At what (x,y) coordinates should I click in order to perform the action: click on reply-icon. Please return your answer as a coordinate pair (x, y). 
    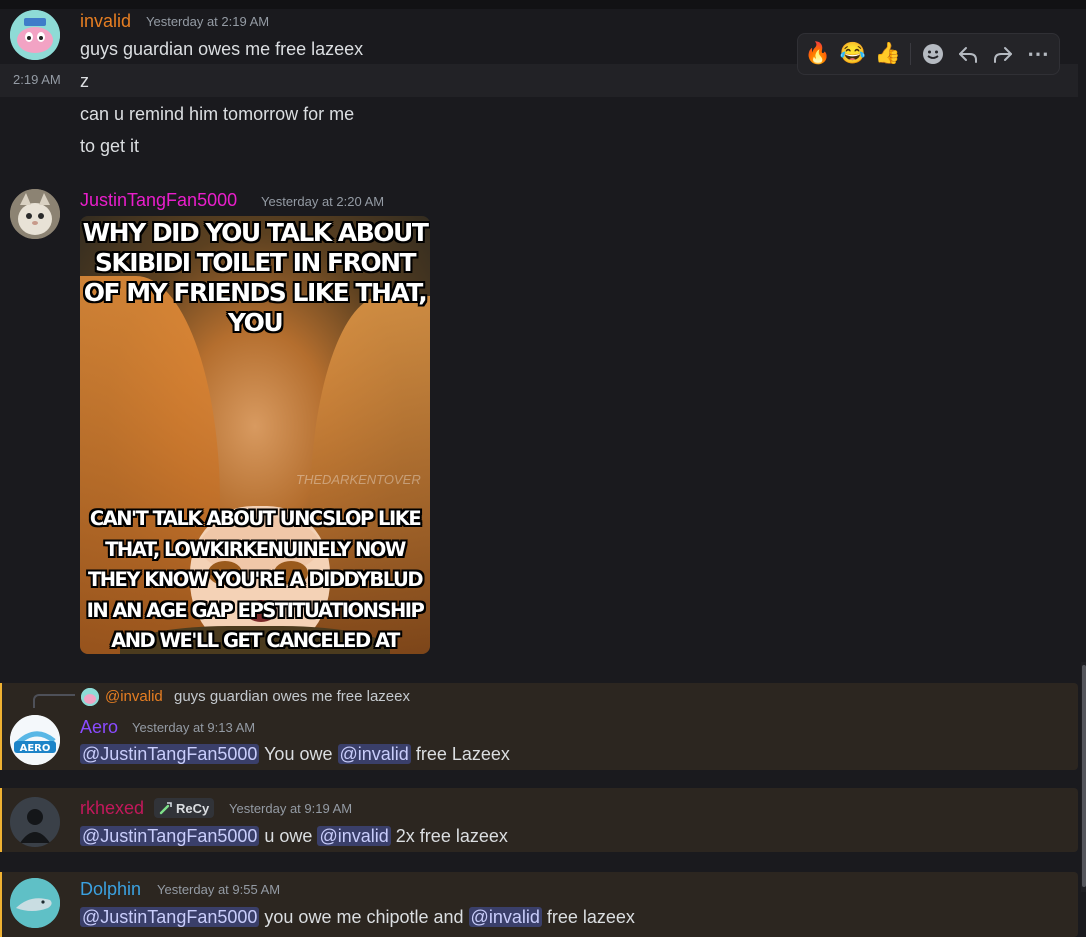
    Looking at the image, I should click on (968, 55).